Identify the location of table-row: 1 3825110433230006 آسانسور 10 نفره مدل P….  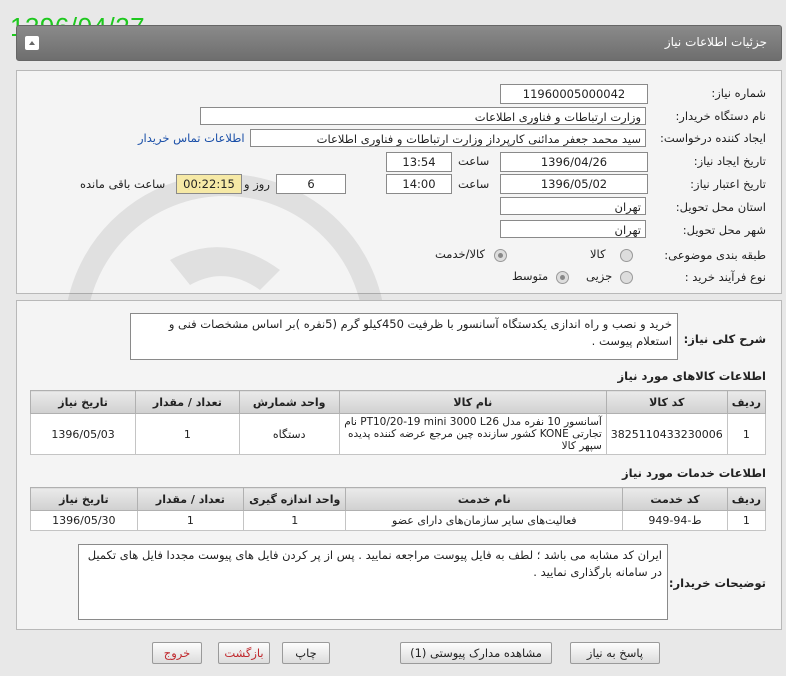
(398, 434).